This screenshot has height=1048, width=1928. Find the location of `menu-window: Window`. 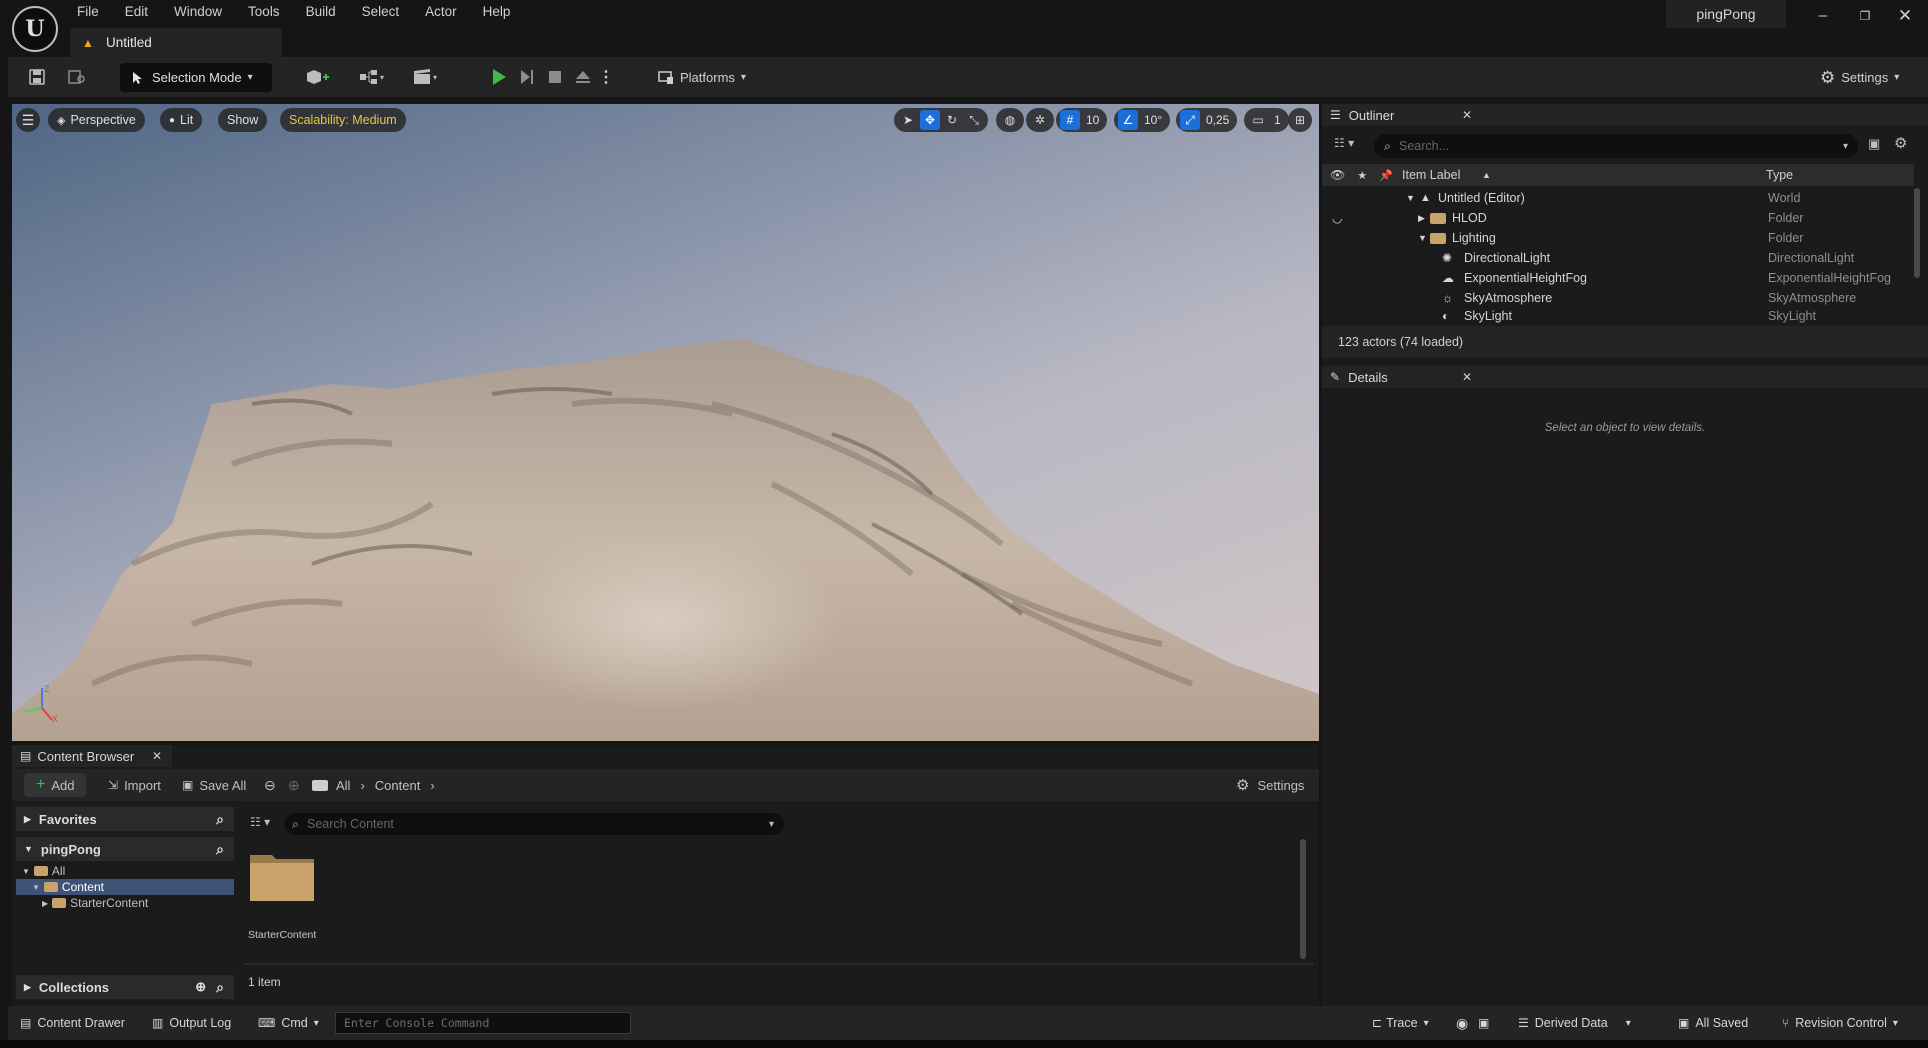

menu-window: Window is located at coordinates (198, 12).